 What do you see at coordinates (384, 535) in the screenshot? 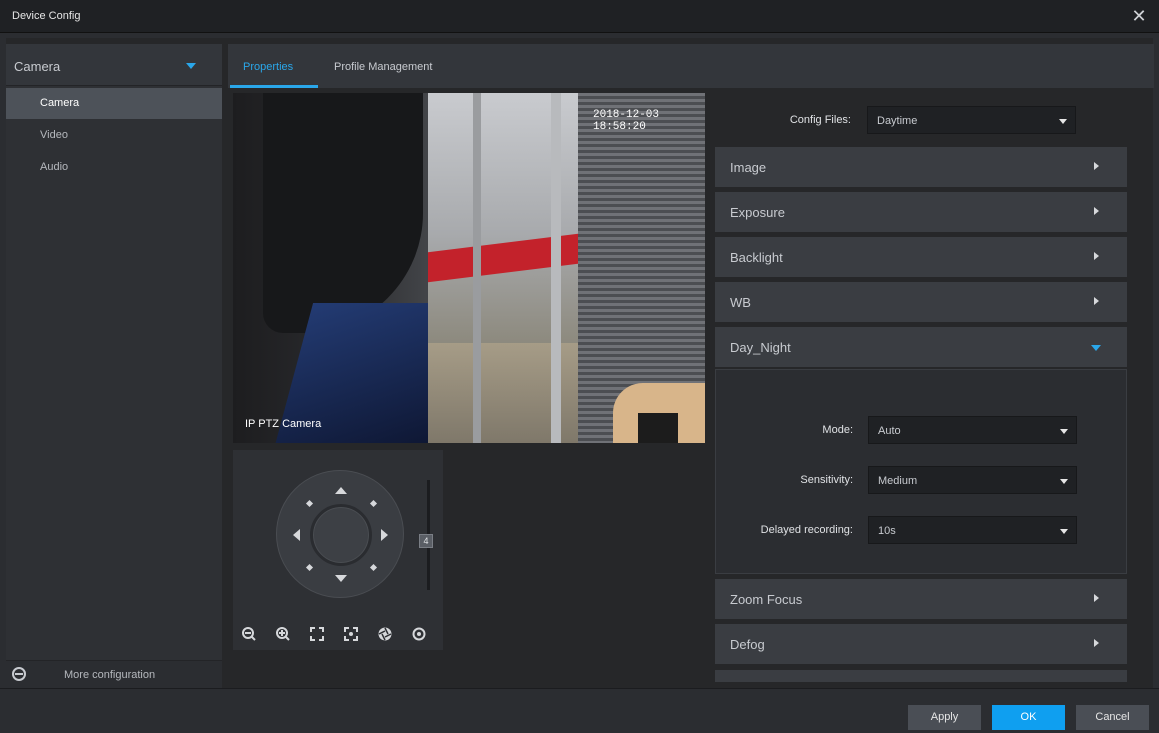
I see `ptz-right-icon` at bounding box center [384, 535].